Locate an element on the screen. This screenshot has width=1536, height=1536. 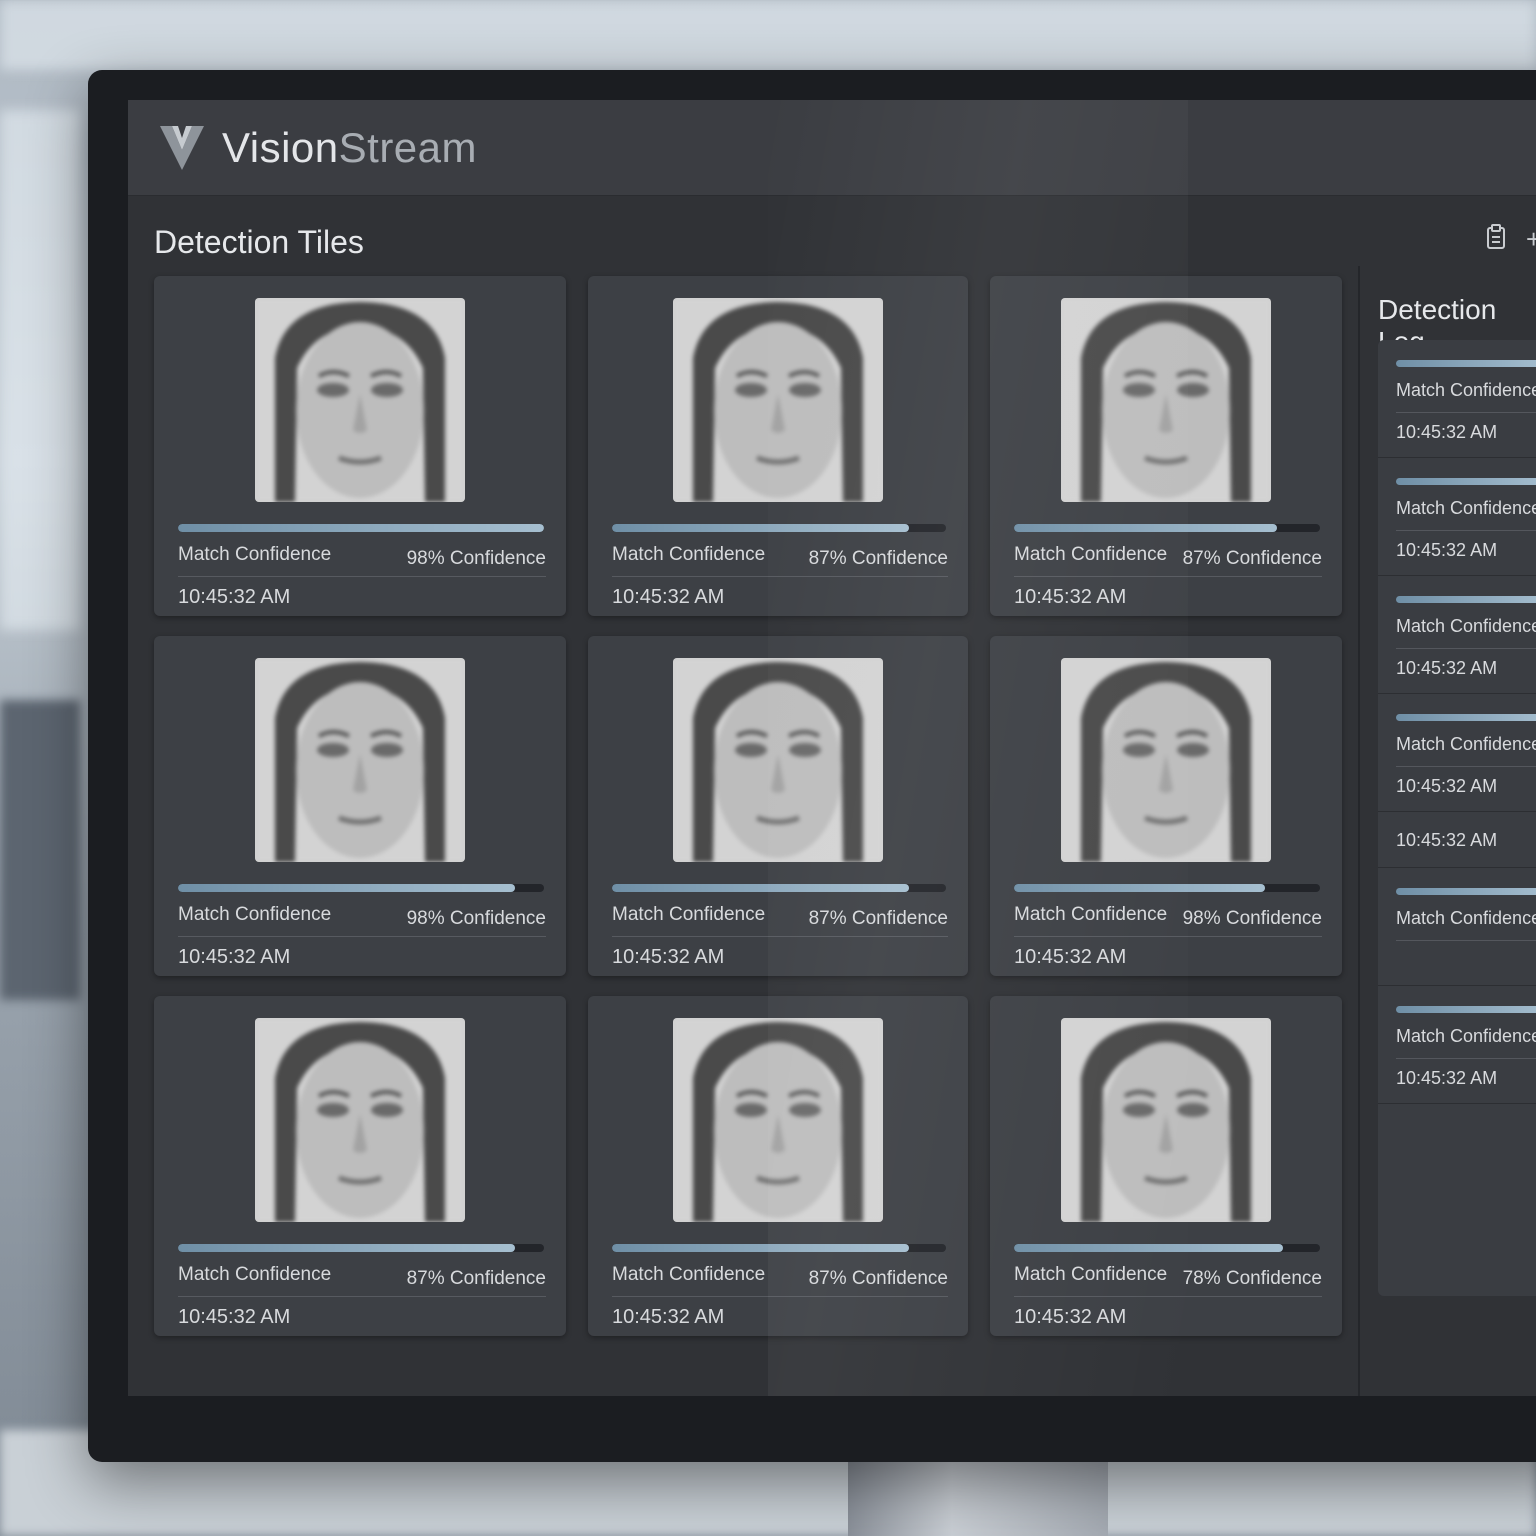
app-header: VisionStream is located at coordinates (832, 148).